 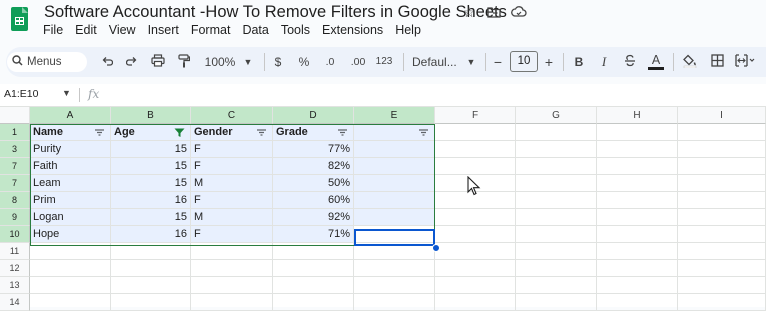 I want to click on row-header: 3, so click(x=15, y=149).